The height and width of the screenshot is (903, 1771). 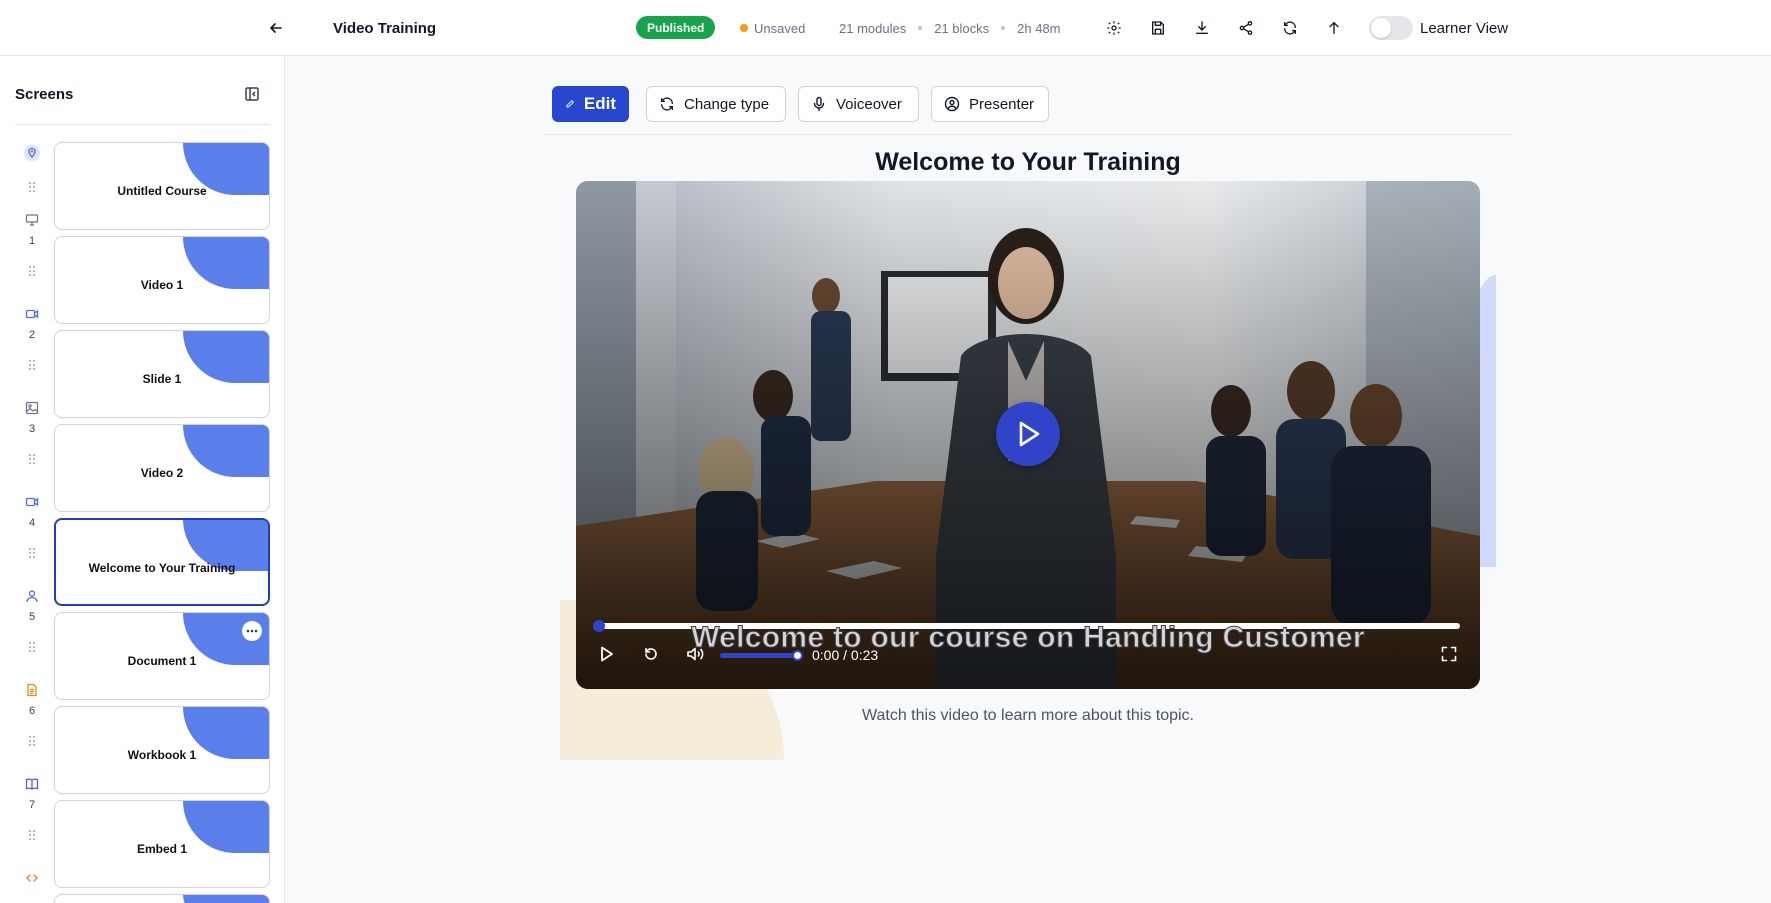 What do you see at coordinates (162, 562) in the screenshot?
I see `screen-card-selected: Welcome to Your Training` at bounding box center [162, 562].